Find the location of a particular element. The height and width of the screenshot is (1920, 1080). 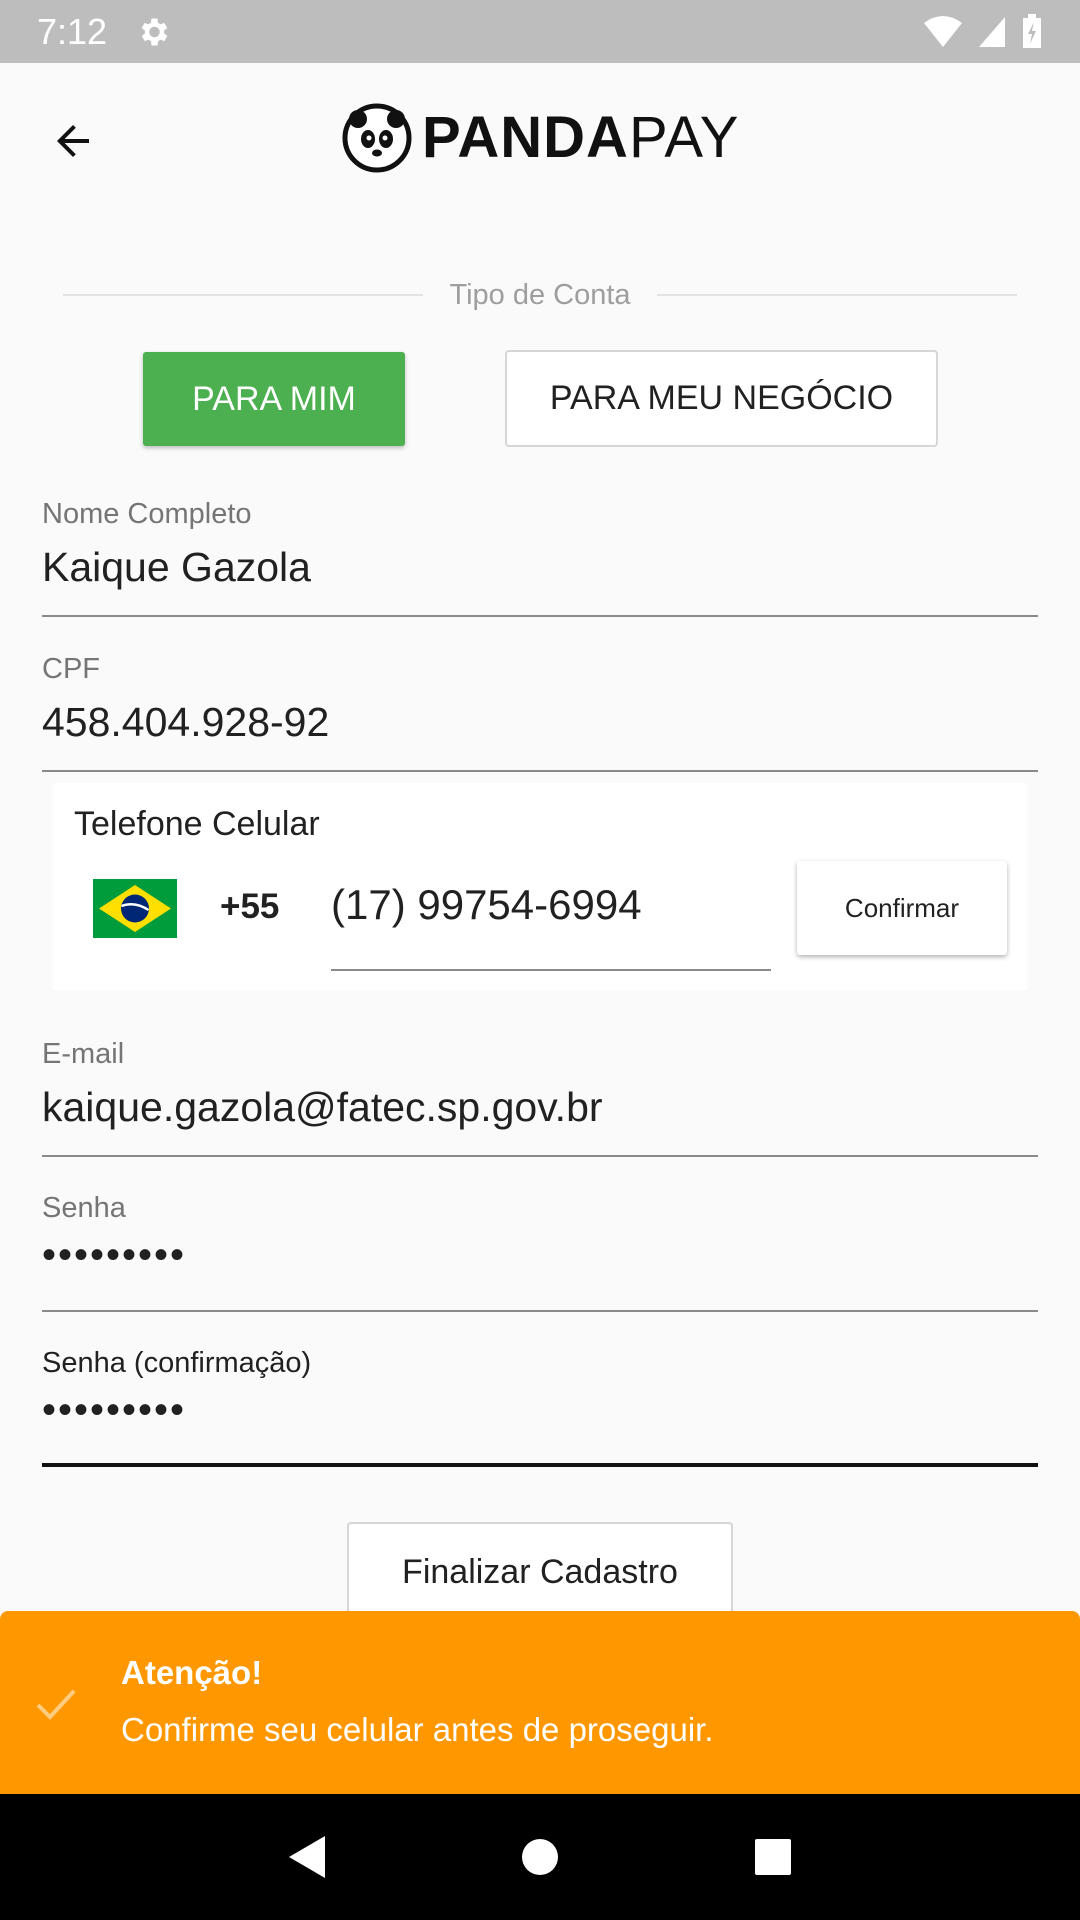

account-type-title: Tipo de Conta is located at coordinates (540, 294).